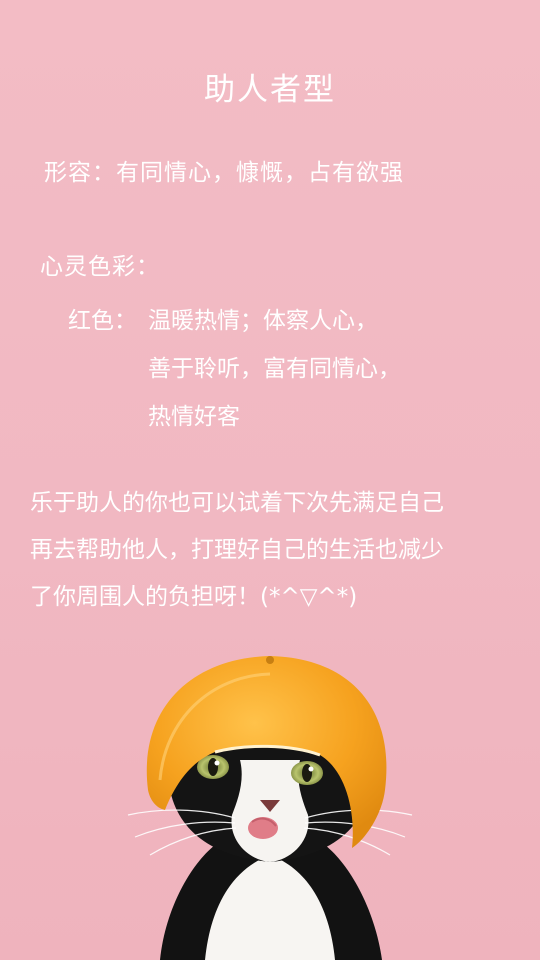 The height and width of the screenshot is (960, 540). I want to click on page-title: 助人者型, so click(270, 90).